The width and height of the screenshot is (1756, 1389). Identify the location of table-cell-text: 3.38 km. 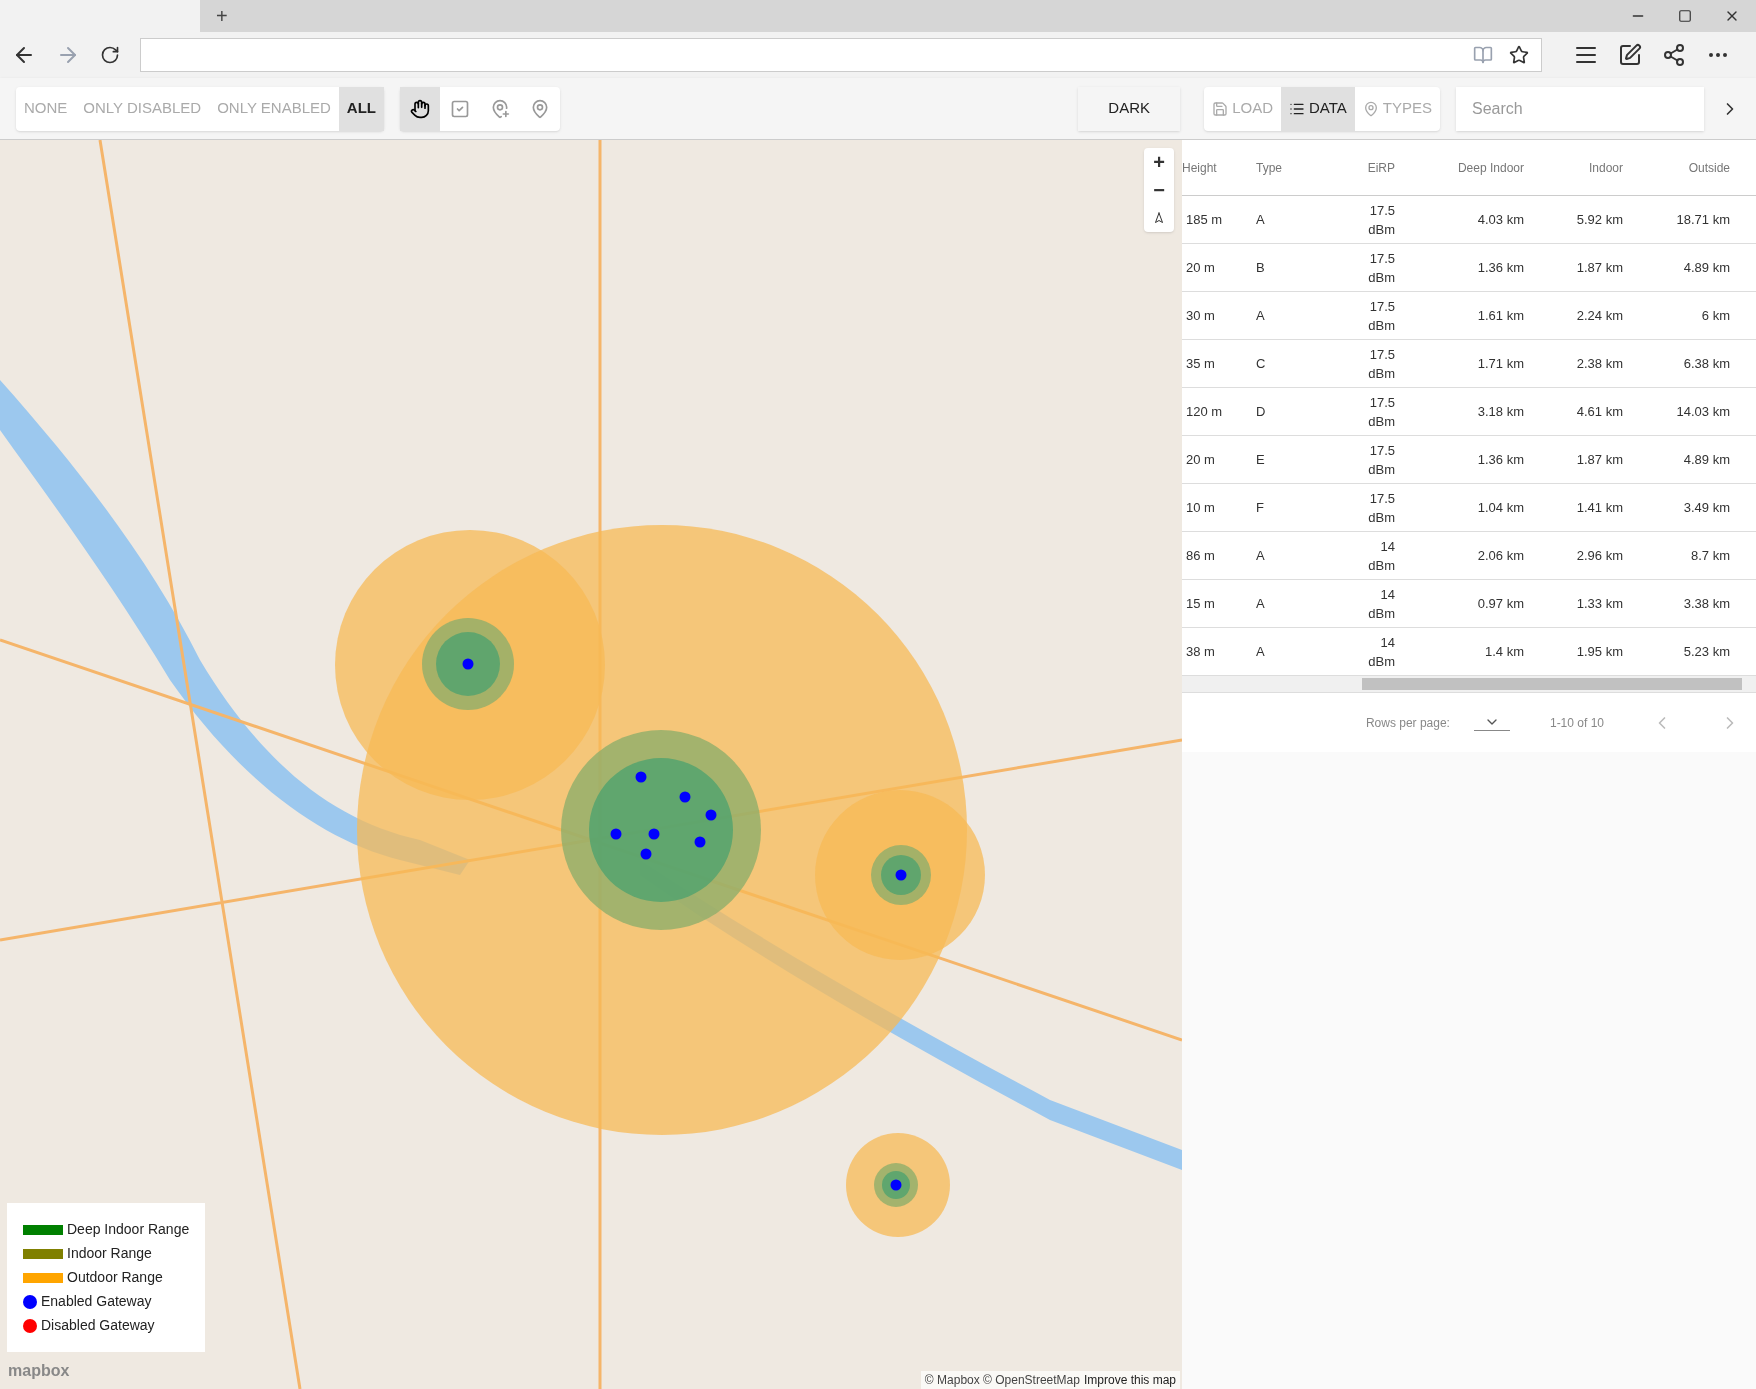
(1706, 603).